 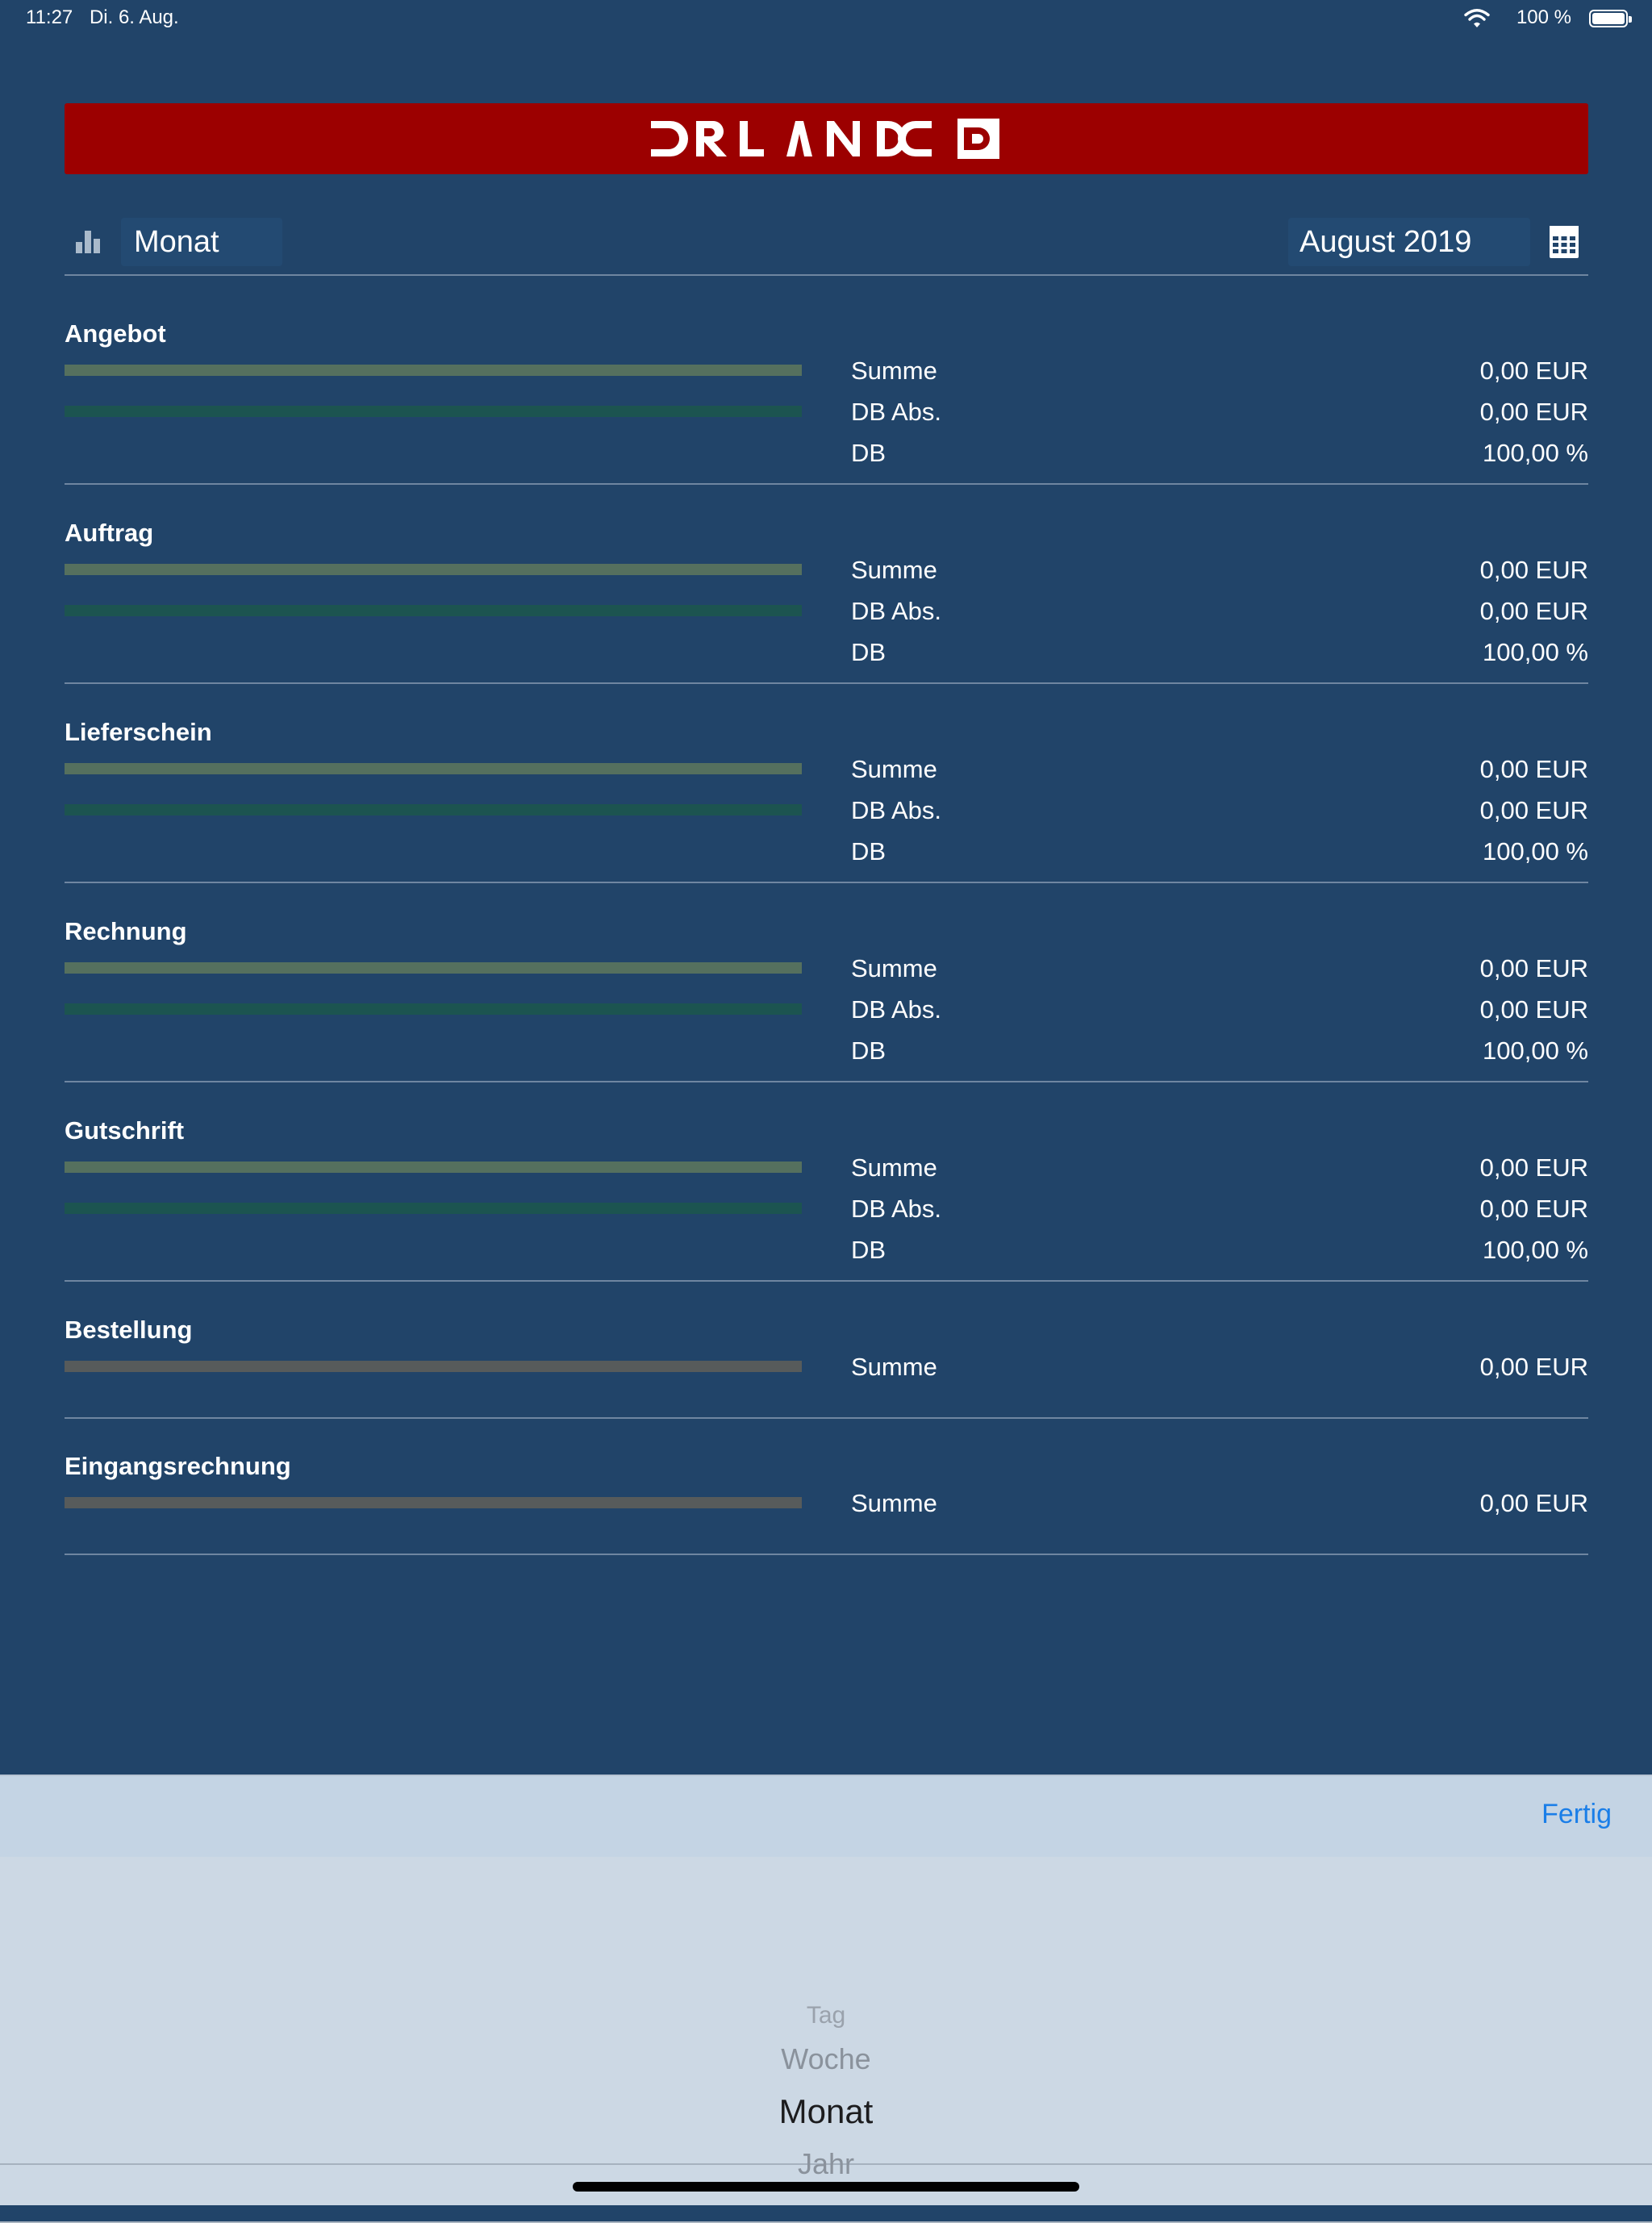 What do you see at coordinates (1611, 18) in the screenshot?
I see `battery-icon` at bounding box center [1611, 18].